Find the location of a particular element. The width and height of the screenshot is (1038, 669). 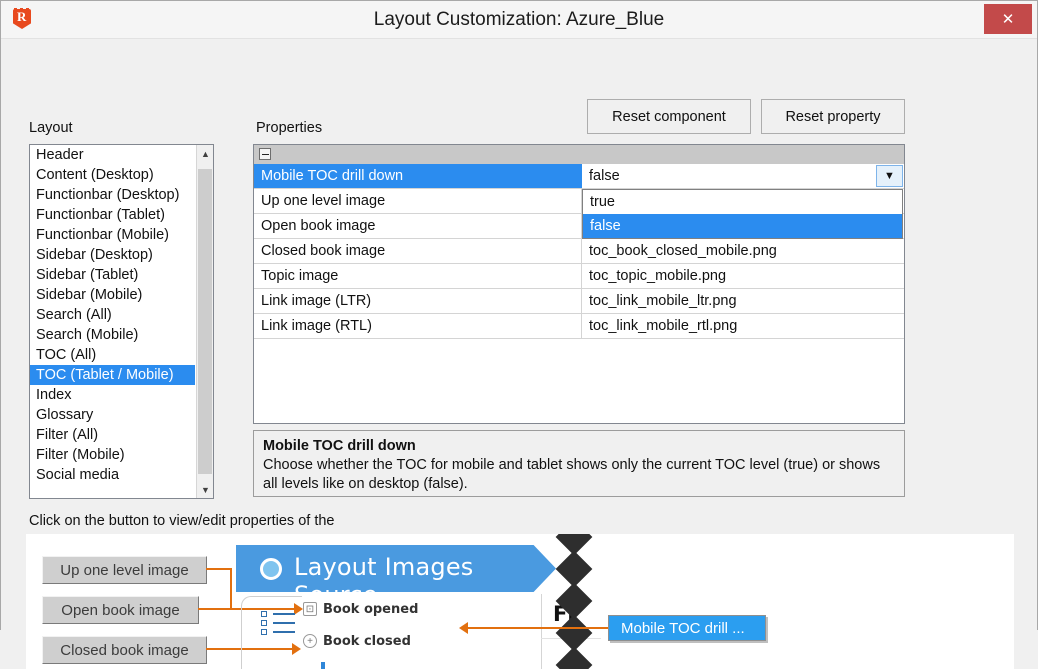

title-bar: R Layout Customization: Azure_Blue ✕ is located at coordinates (519, 20).